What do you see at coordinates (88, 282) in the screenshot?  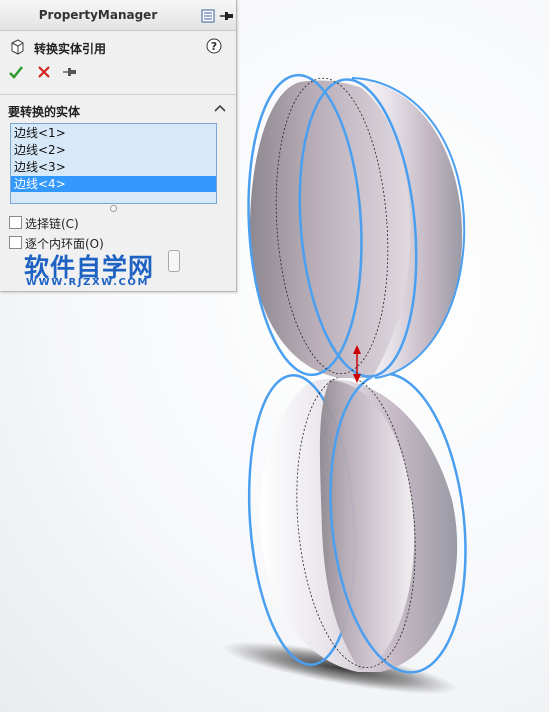 I see `watermark-url: WWW.RJZXW.COM` at bounding box center [88, 282].